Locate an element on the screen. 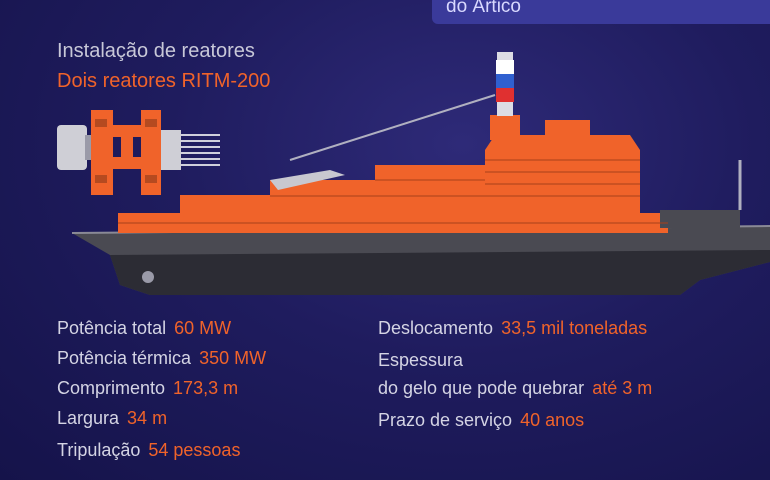 The width and height of the screenshot is (770, 480). spec-value: 40 anos is located at coordinates (552, 420).